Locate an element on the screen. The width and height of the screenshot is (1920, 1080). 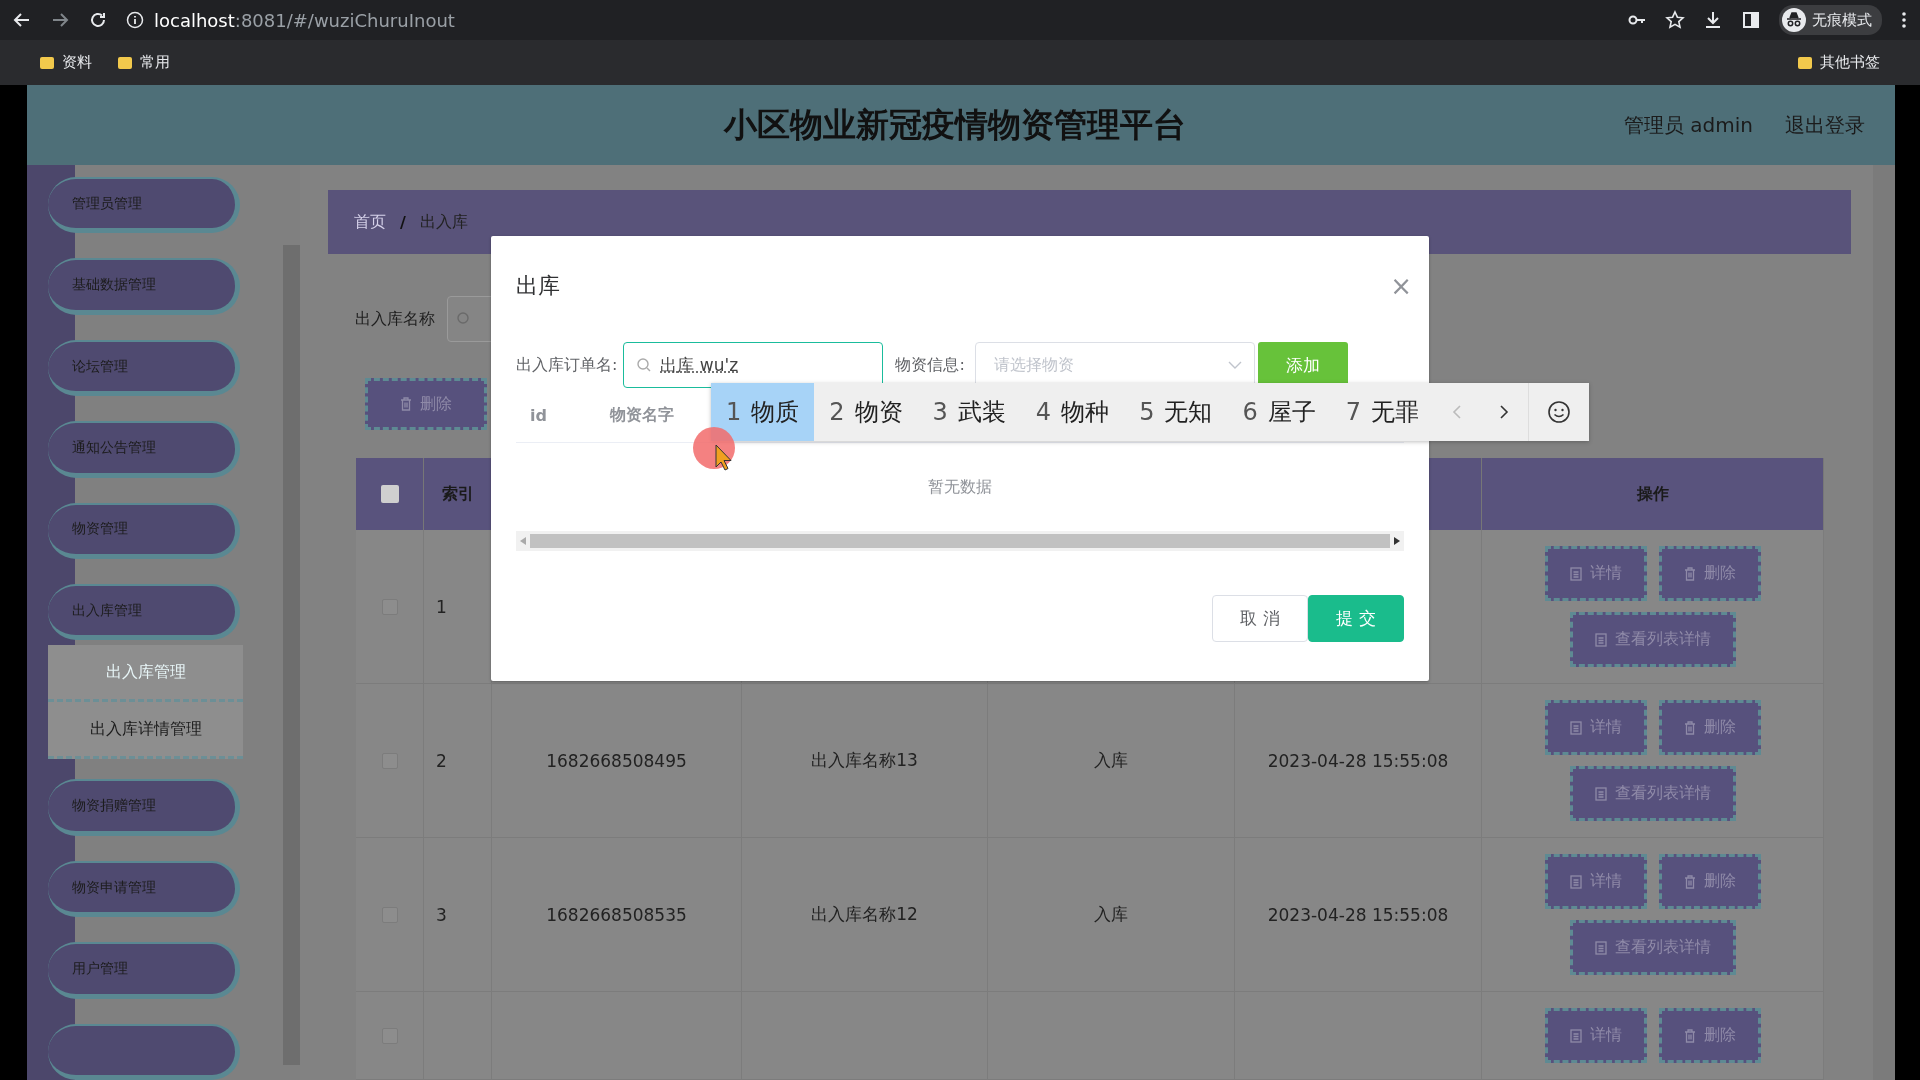
field-label: 物资信息: is located at coordinates (930, 365).